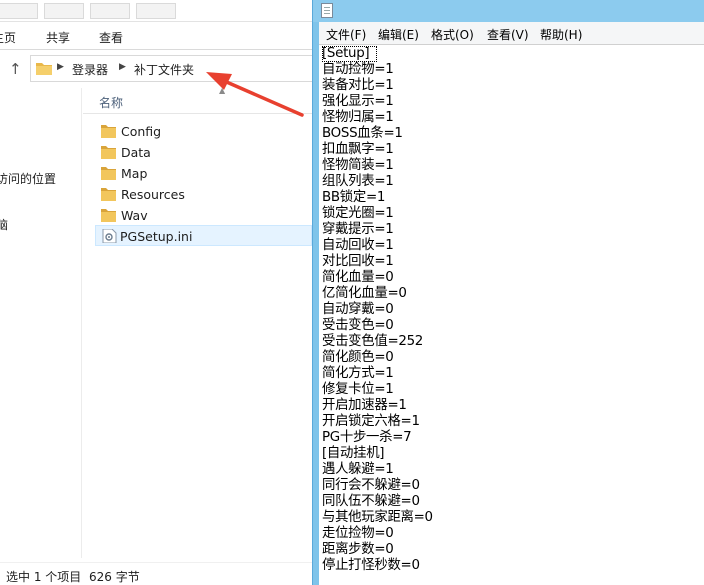 The height and width of the screenshot is (585, 704). Describe the element at coordinates (371, 501) in the screenshot. I see `text-line: 同队伍不躲避=0` at that location.